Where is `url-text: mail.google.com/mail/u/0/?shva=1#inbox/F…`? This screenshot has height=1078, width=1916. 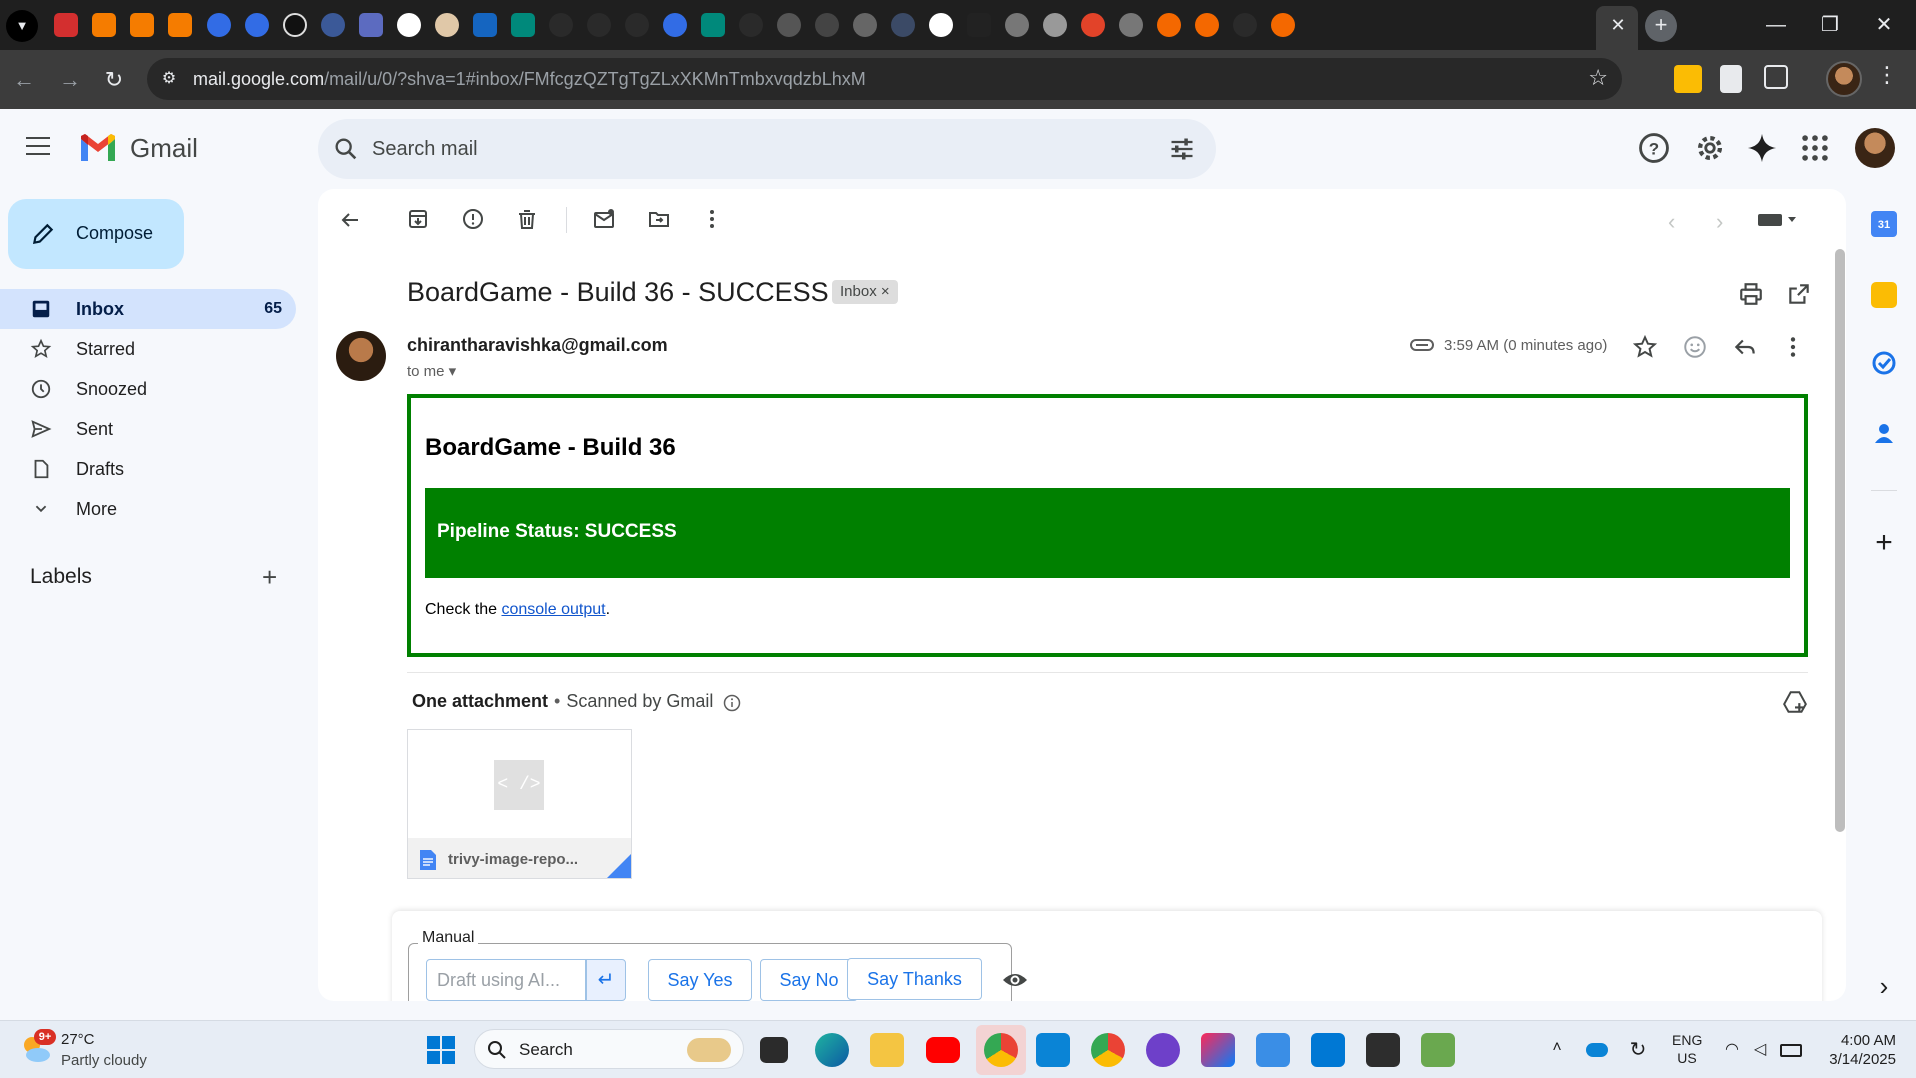 url-text: mail.google.com/mail/u/0/?shva=1#inbox/F… is located at coordinates (529, 79).